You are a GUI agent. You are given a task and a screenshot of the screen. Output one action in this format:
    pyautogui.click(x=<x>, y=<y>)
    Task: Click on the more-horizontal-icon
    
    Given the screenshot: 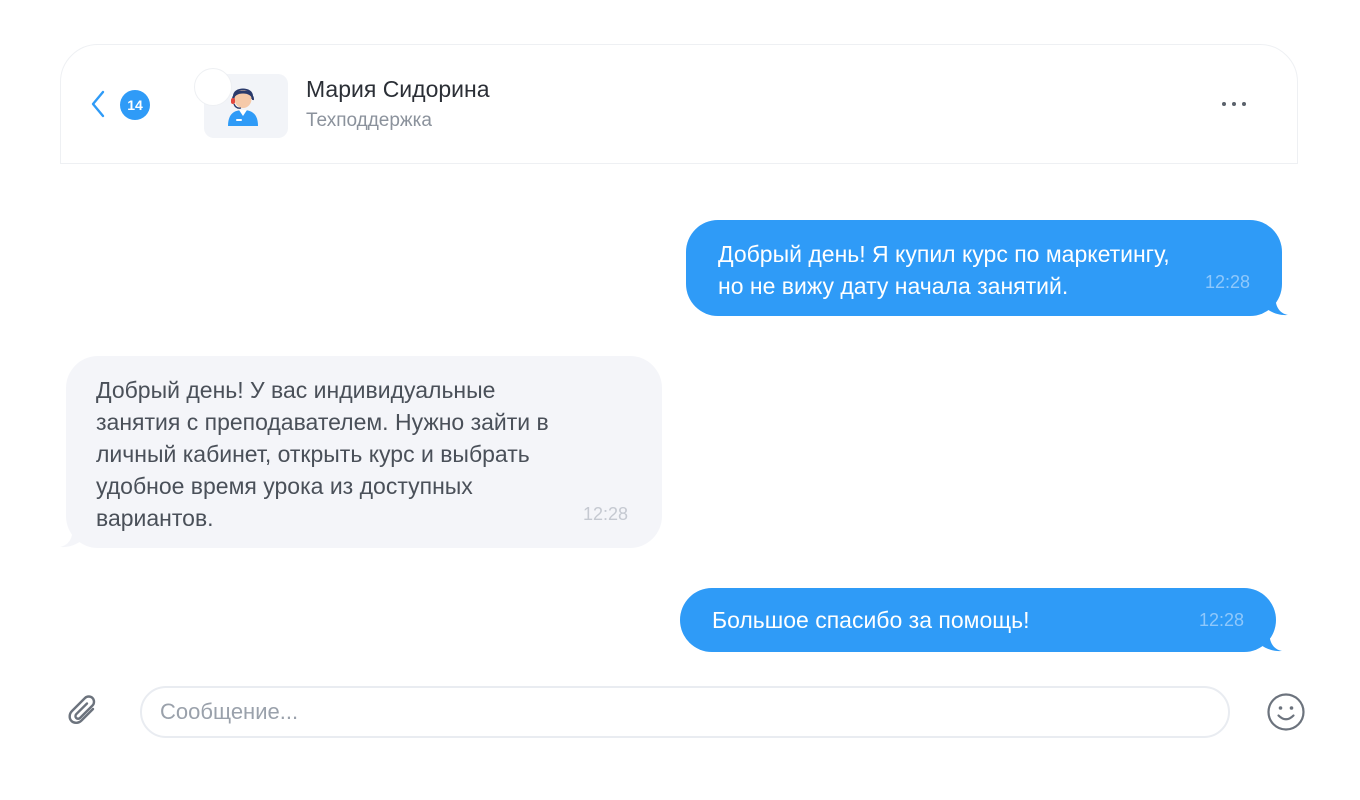 What is the action you would take?
    pyautogui.click(x=1224, y=104)
    